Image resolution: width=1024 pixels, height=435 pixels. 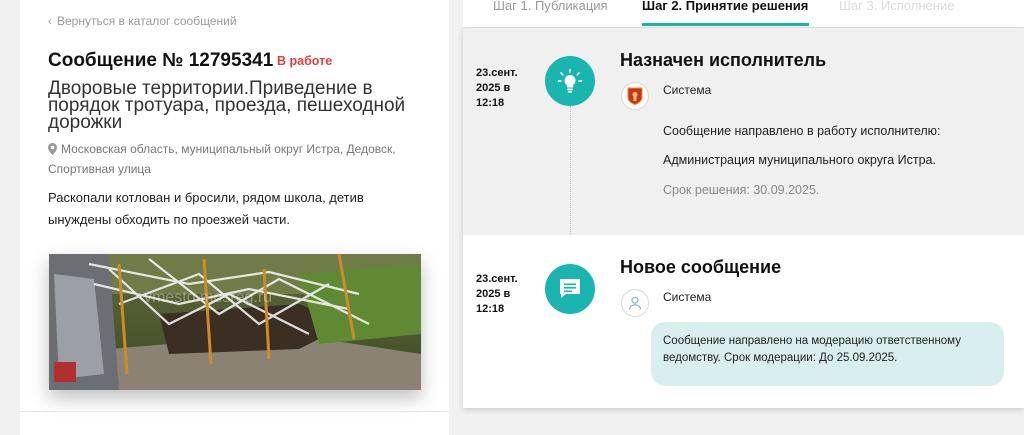 What do you see at coordinates (147, 21) in the screenshot?
I see `back-link-label: Вернуться в каталог сообщений` at bounding box center [147, 21].